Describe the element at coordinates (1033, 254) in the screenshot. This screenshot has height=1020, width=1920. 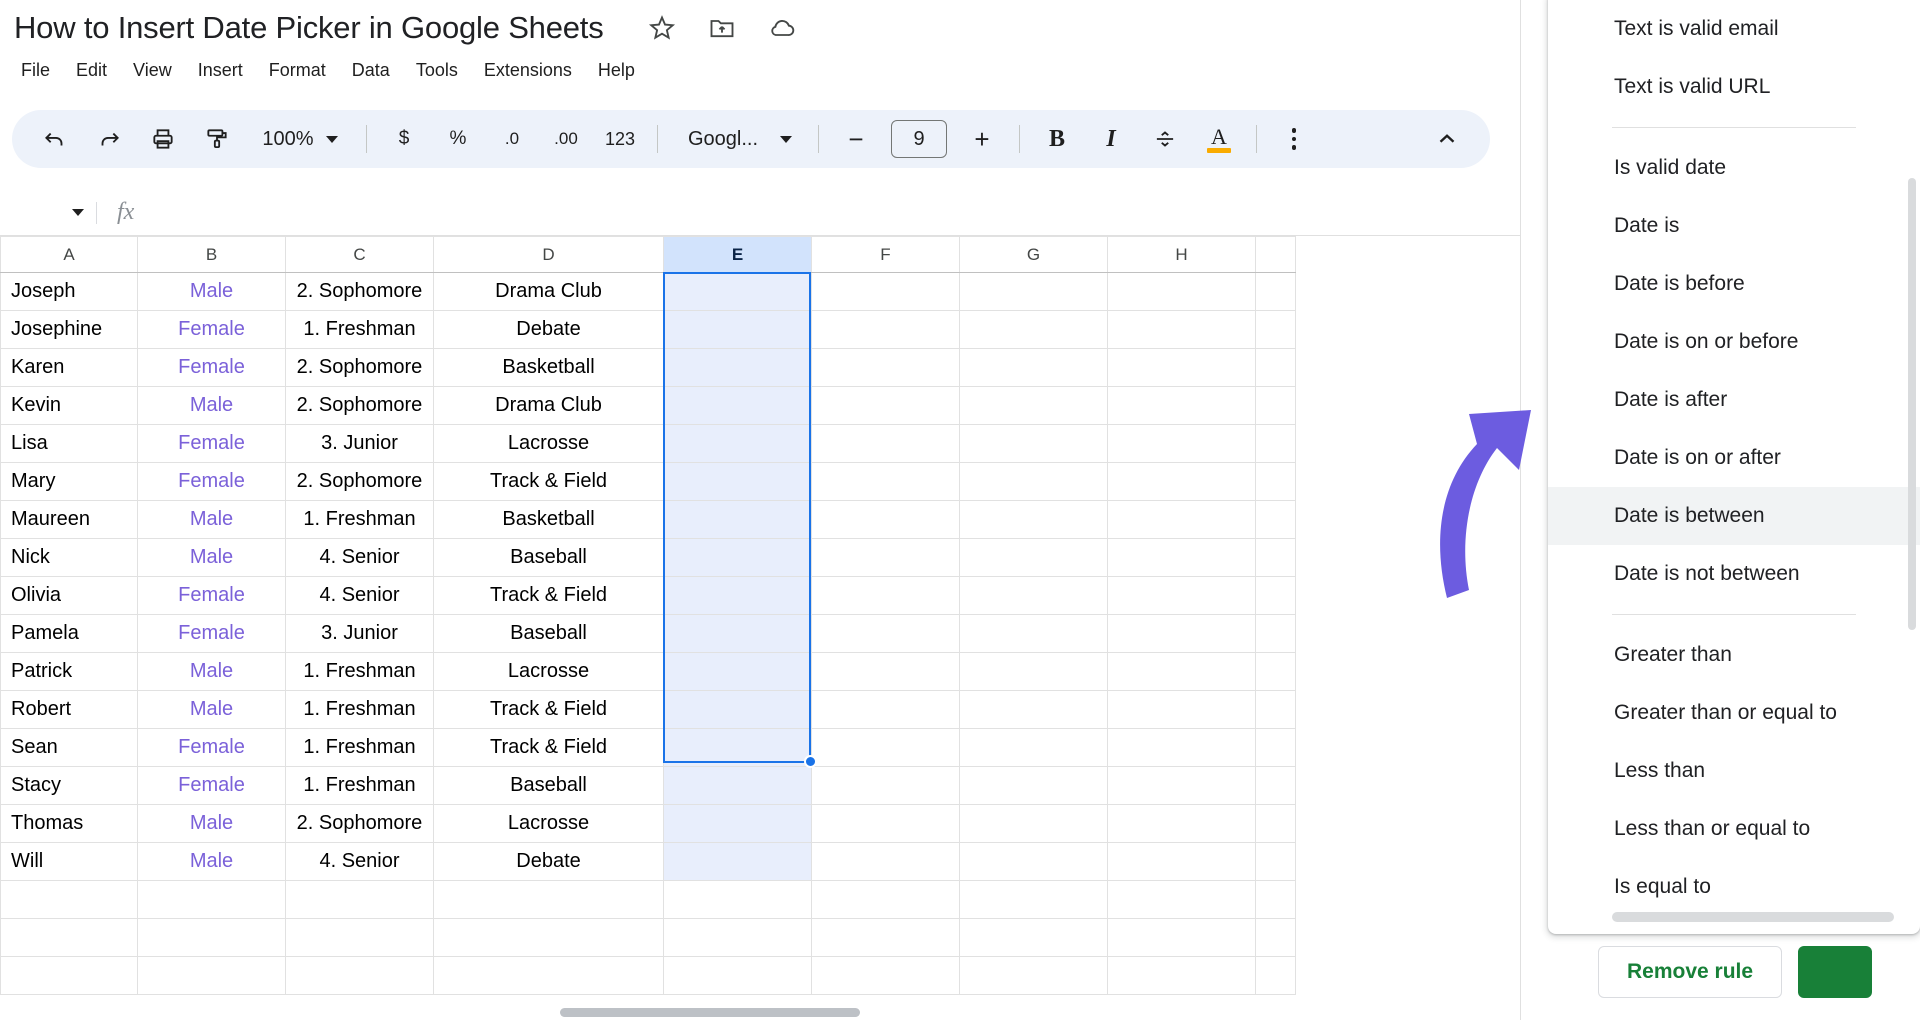
I see `column-header-g: G` at that location.